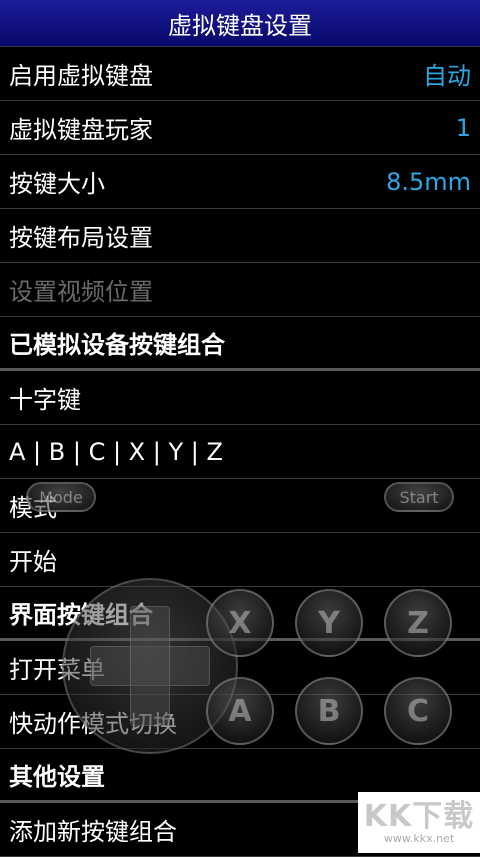  What do you see at coordinates (81, 292) in the screenshot?
I see `setting-label: 设置视频位置` at bounding box center [81, 292].